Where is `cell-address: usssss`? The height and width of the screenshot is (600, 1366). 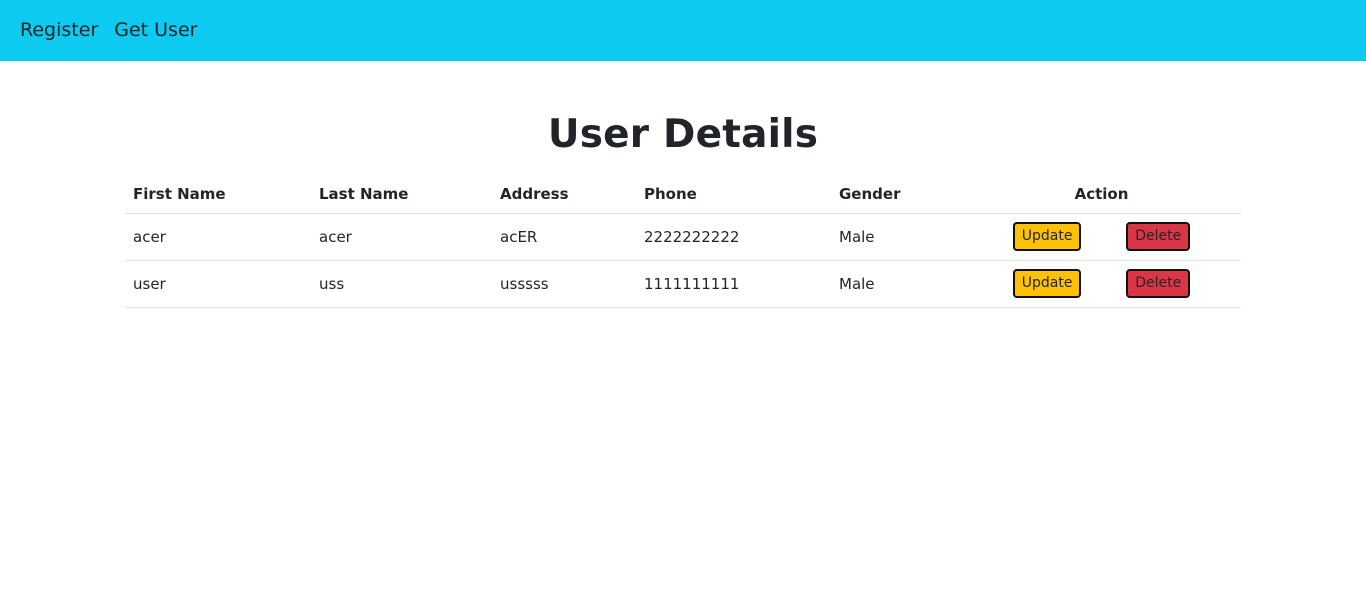 cell-address: usssss is located at coordinates (564, 283).